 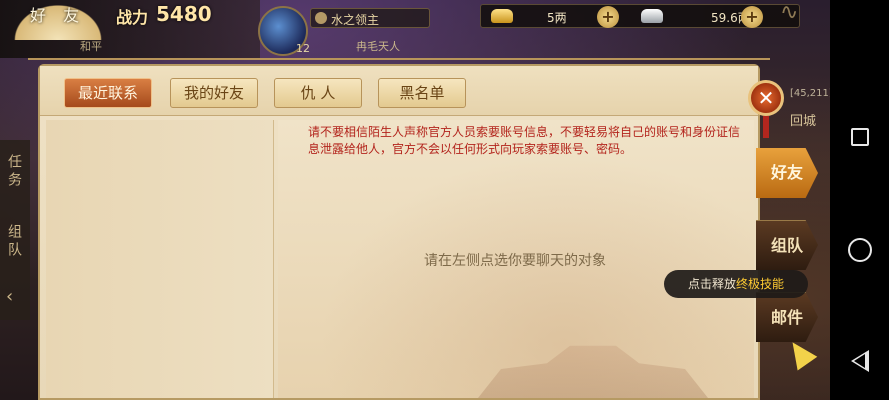 I want to click on power-label: 战力, so click(x=132, y=17).